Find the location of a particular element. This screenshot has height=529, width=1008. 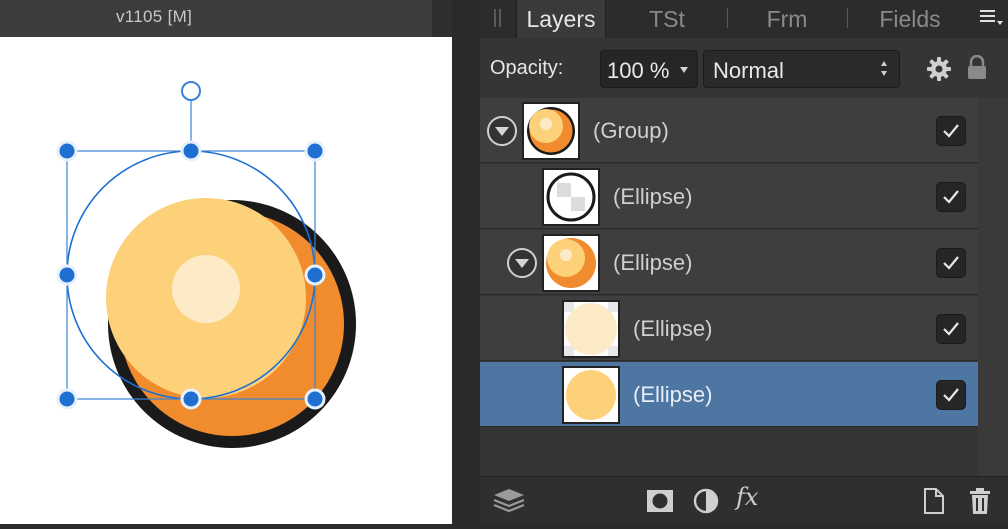

opacity-value: 100 % is located at coordinates (638, 70).